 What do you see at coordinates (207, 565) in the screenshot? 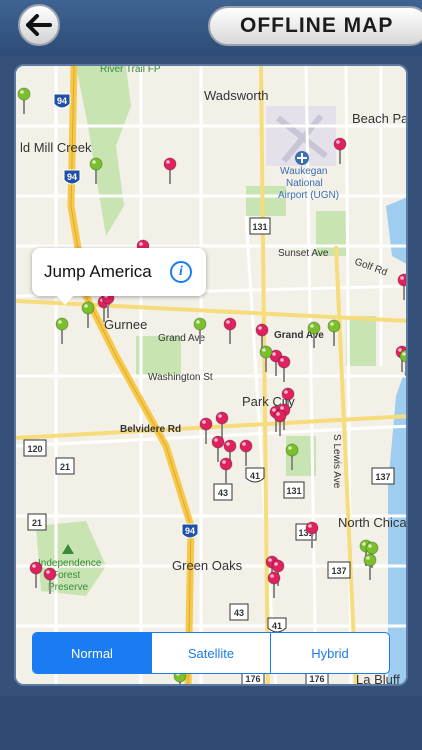
I see `map-label-green-oaks: Green Oaks` at bounding box center [207, 565].